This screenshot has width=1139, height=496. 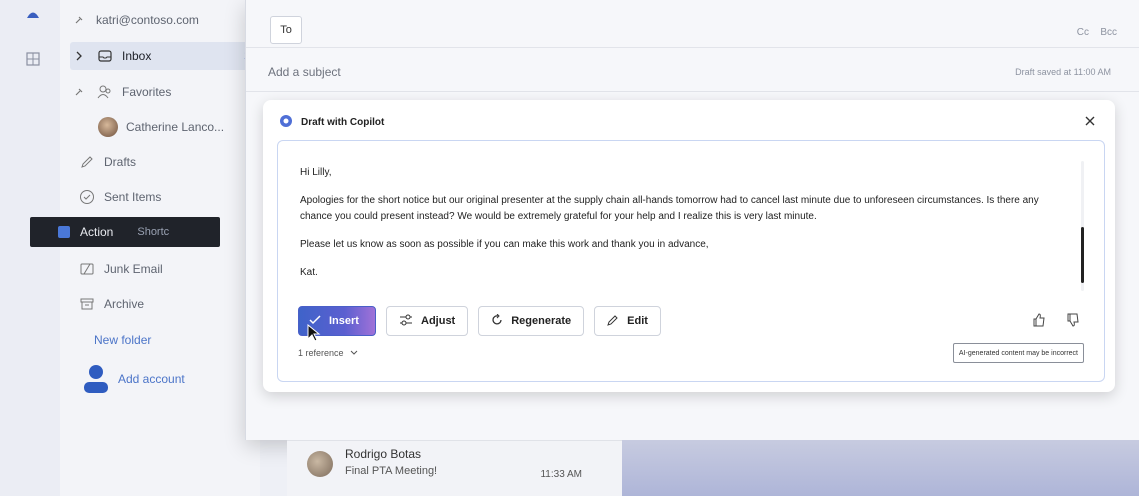 I want to click on folder-junk-email: Junk Email, so click(x=164, y=269).